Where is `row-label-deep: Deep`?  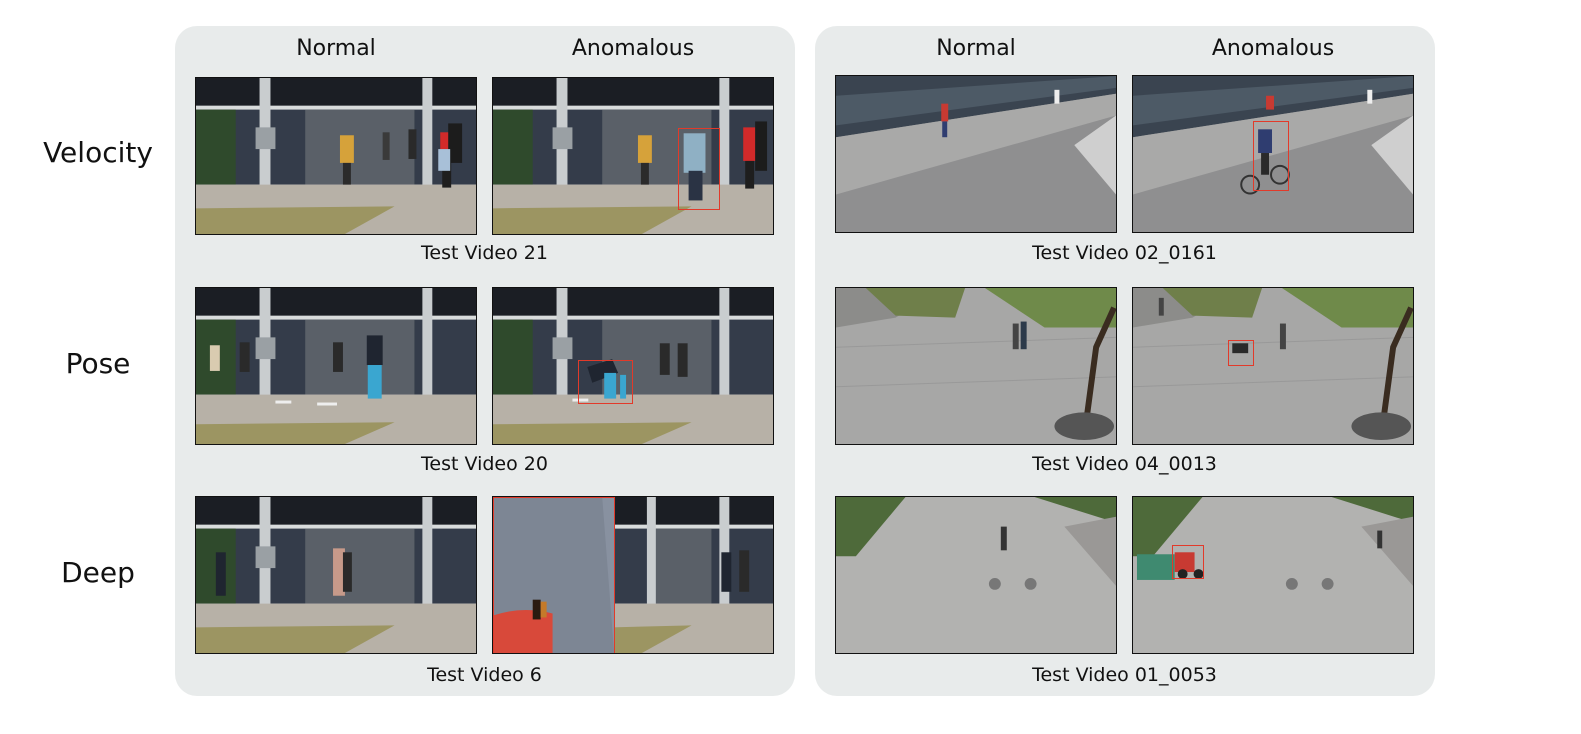 row-label-deep: Deep is located at coordinates (98, 572).